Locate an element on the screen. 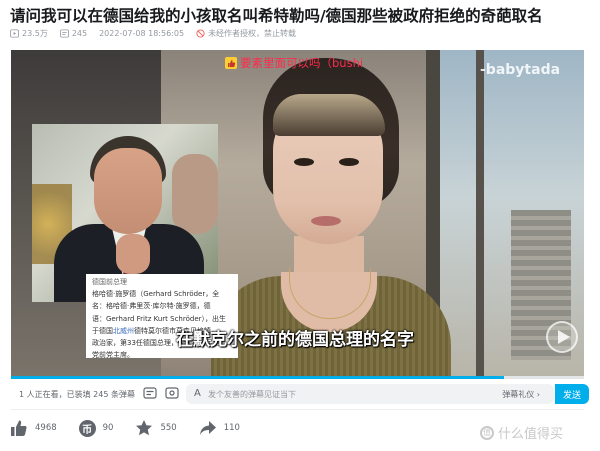  site-logo-icon: 值 is located at coordinates (487, 432).